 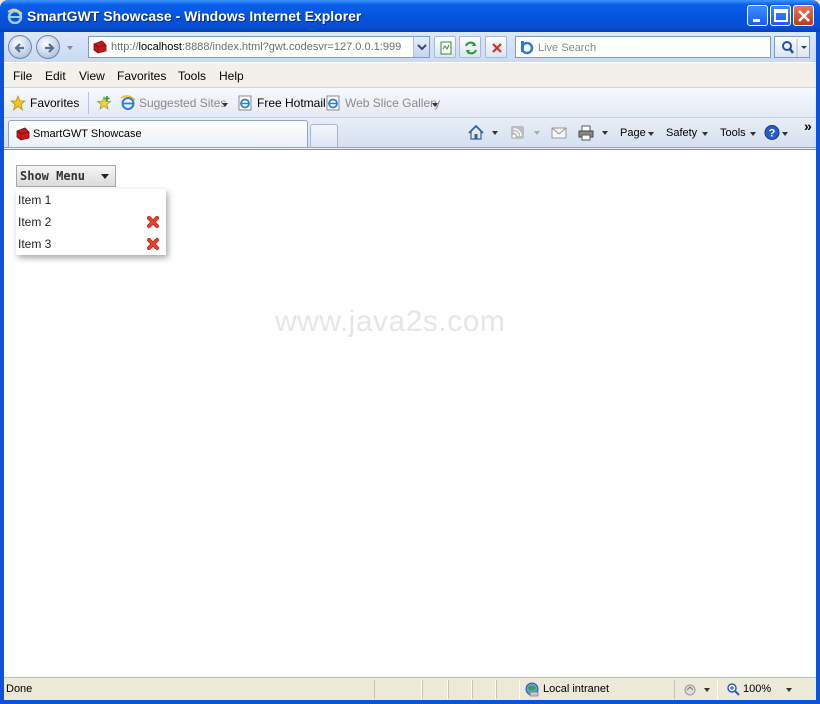 I want to click on toolbar-overflow-chevron-icon: », so click(x=808, y=126).